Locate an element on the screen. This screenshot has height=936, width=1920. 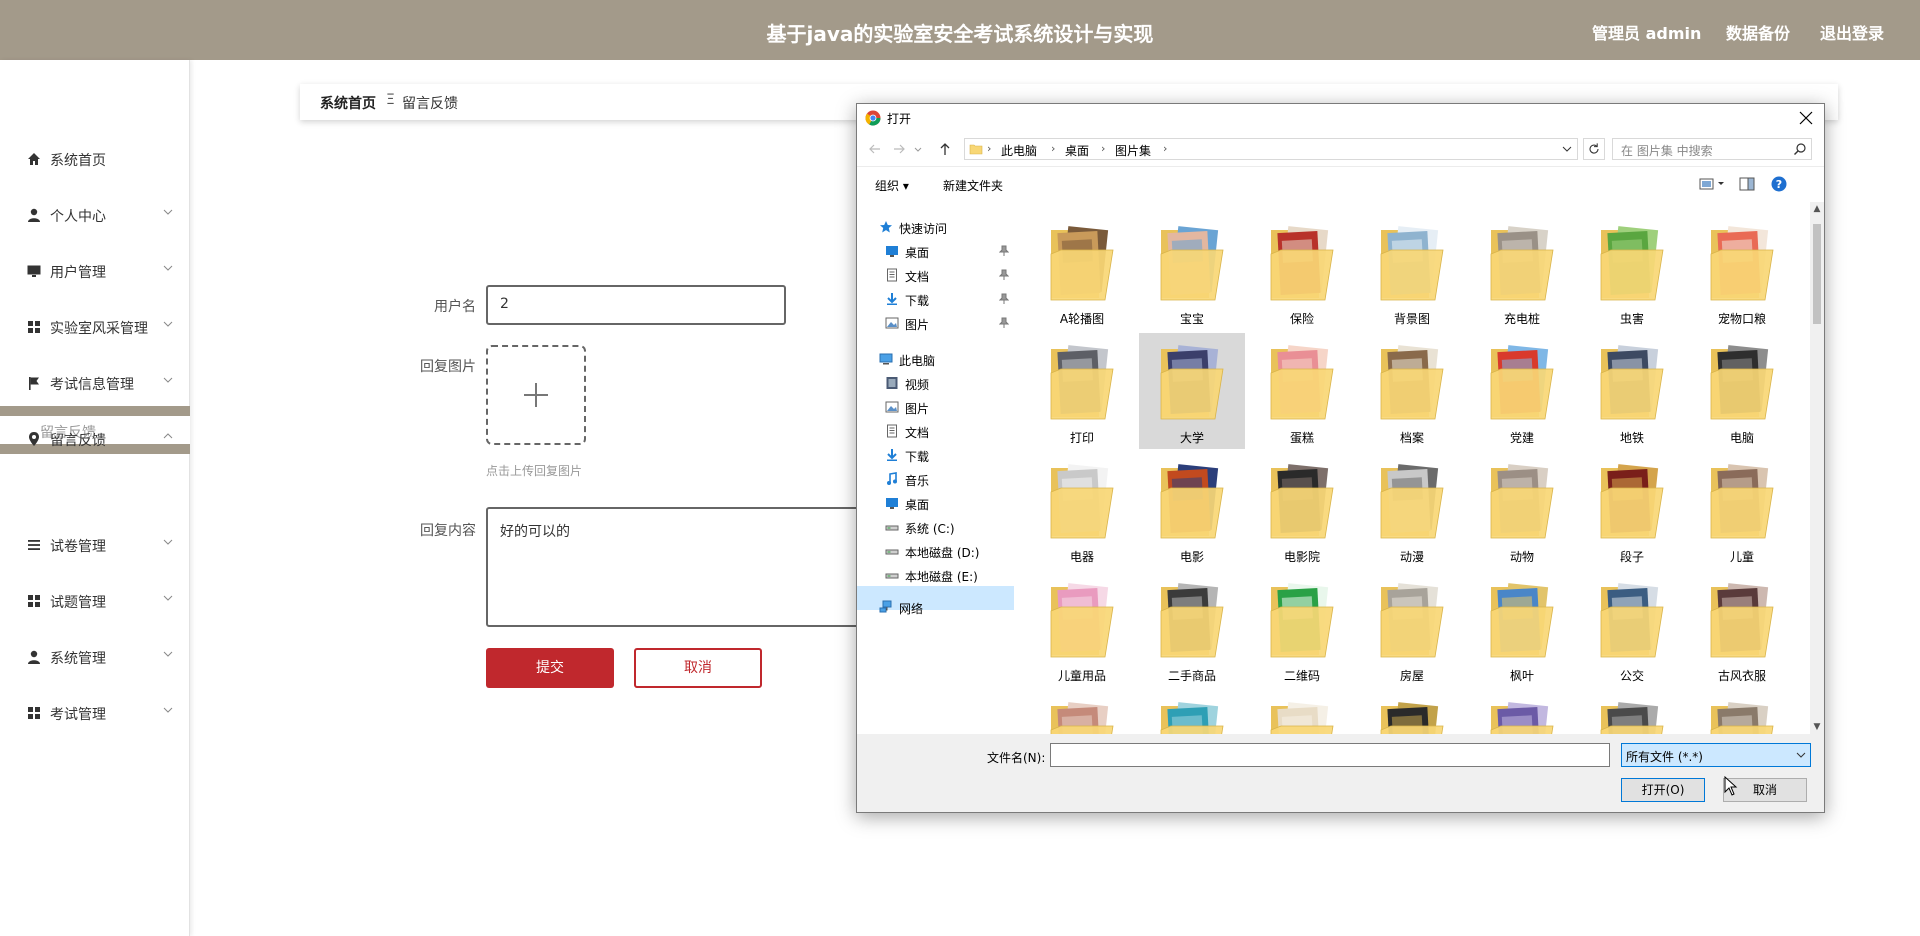
chevron-down-icon is located at coordinates (1567, 149).